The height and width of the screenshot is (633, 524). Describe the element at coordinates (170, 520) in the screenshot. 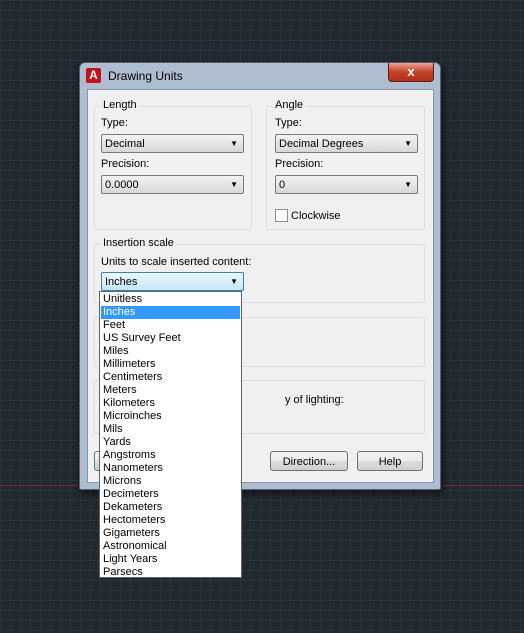

I see `dropdown-option: Hectometers` at that location.